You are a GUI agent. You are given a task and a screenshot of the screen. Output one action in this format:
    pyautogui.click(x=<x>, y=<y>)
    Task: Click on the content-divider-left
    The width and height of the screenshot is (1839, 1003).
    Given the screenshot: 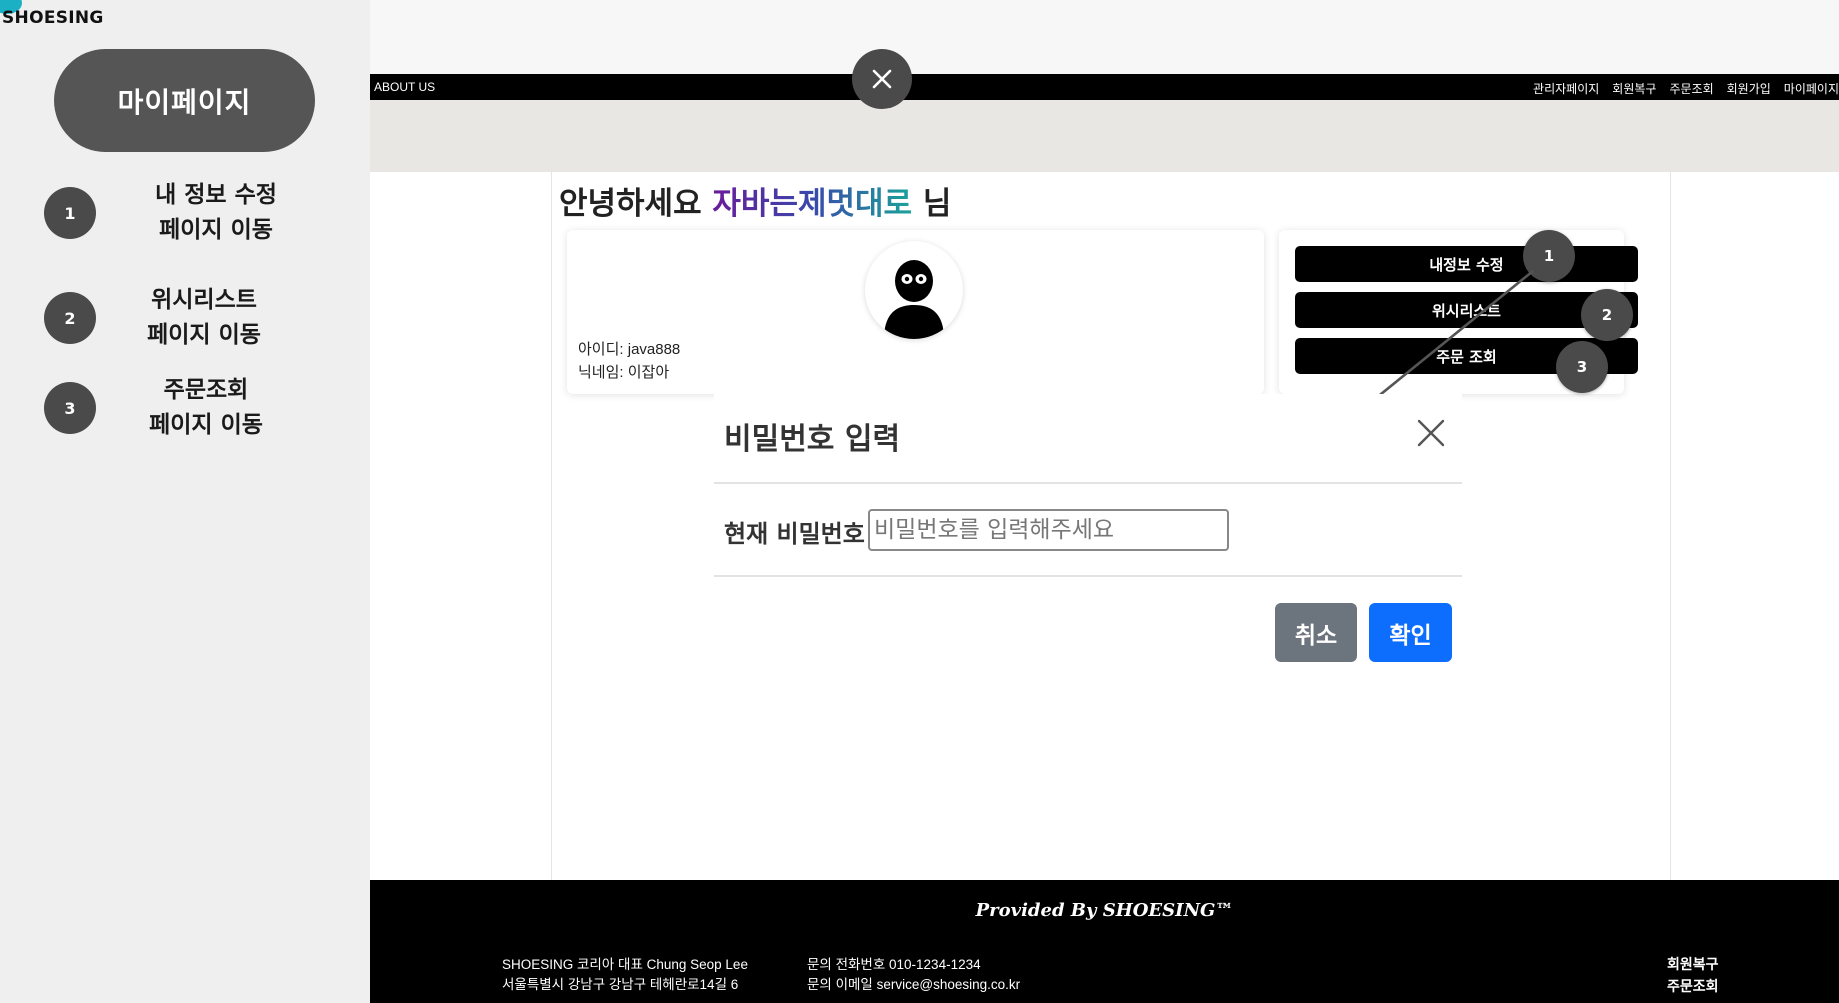 What is the action you would take?
    pyautogui.click(x=551, y=526)
    